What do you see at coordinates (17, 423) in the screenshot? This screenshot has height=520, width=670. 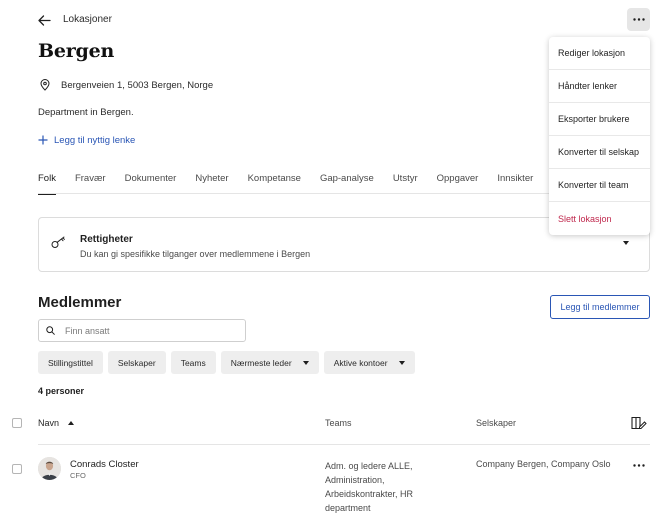 I see `select-all-checkbox` at bounding box center [17, 423].